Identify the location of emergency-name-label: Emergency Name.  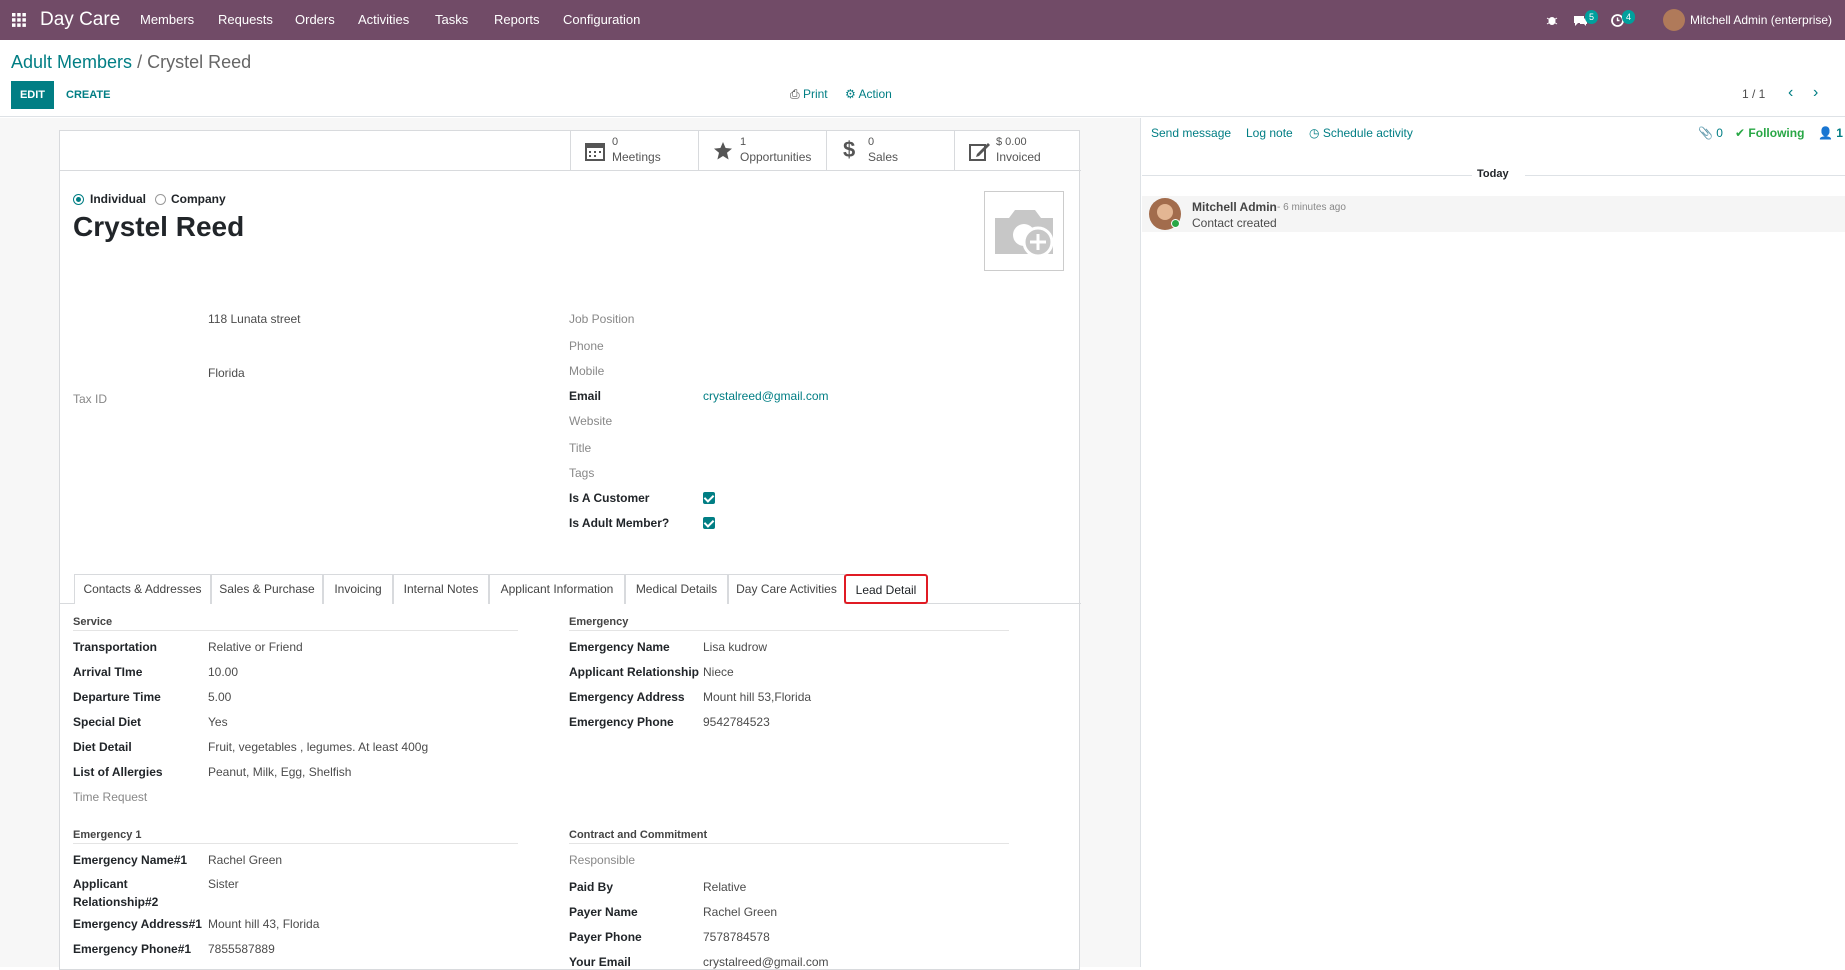
(619, 647).